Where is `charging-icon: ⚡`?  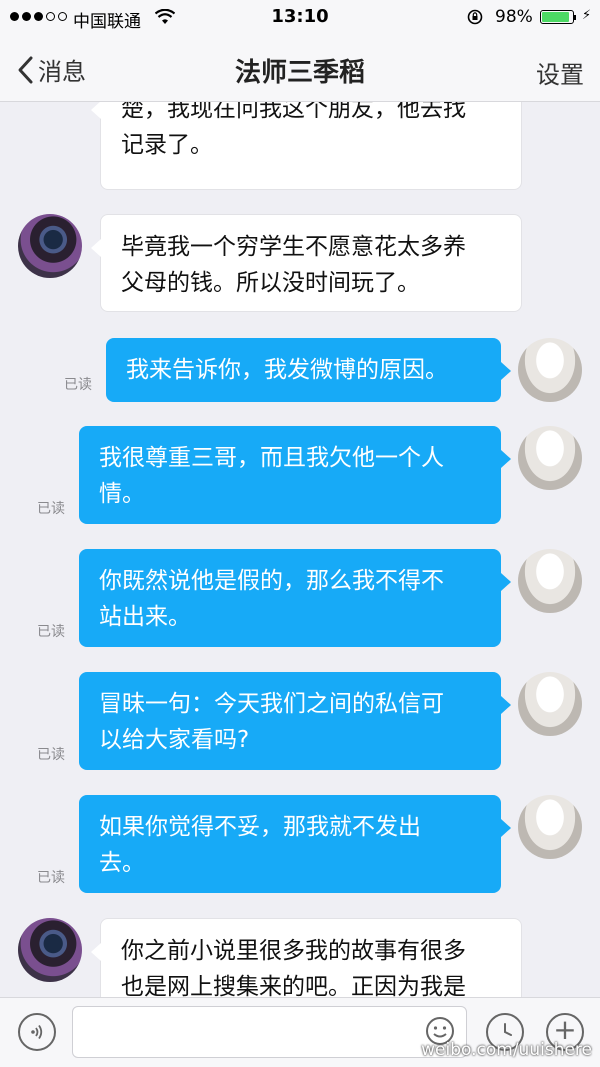
charging-icon: ⚡ is located at coordinates (587, 15).